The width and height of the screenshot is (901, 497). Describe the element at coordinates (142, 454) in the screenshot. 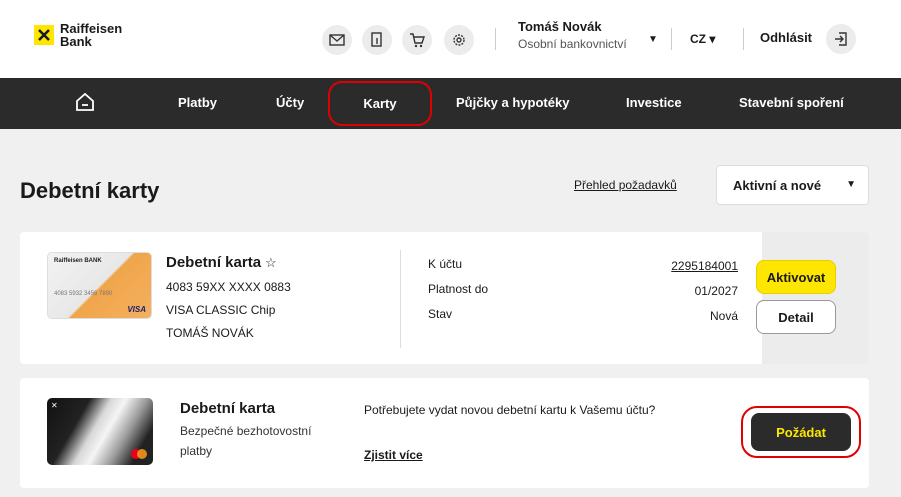

I see `mastercard-icon` at that location.